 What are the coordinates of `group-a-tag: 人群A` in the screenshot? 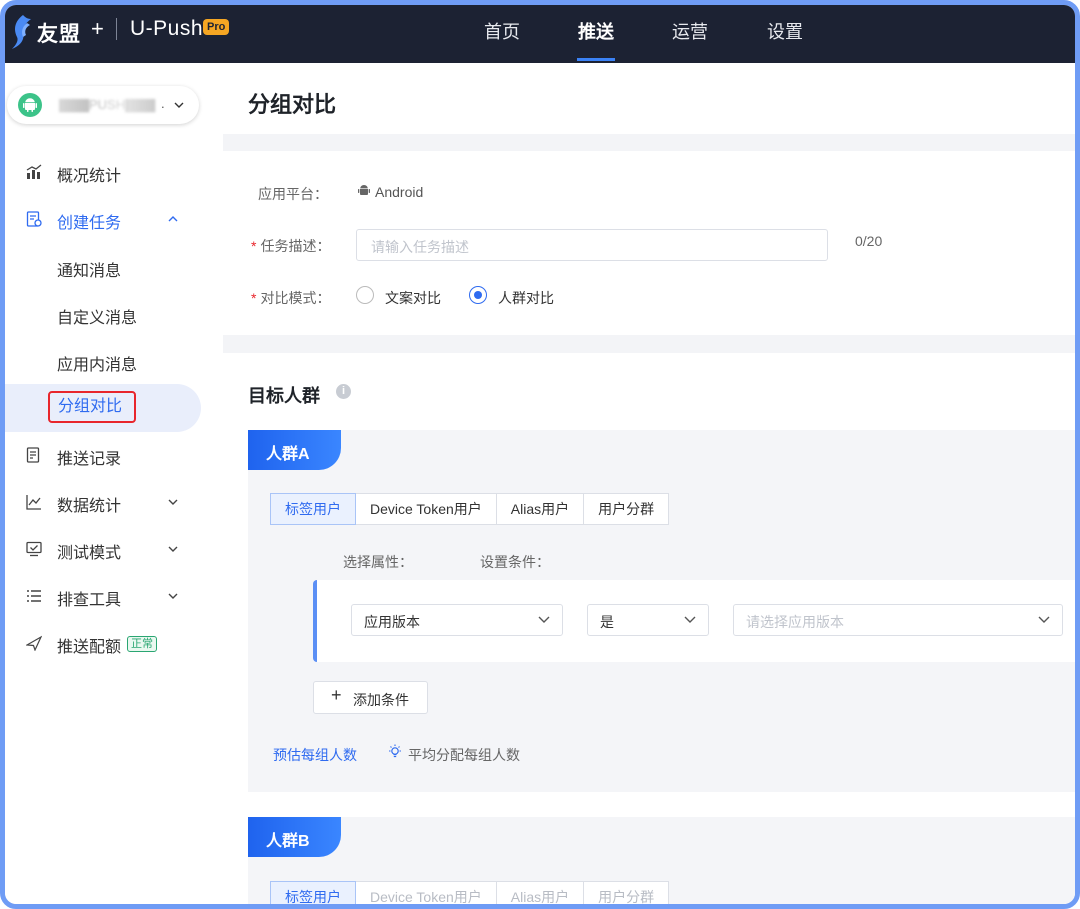 It's located at (294, 450).